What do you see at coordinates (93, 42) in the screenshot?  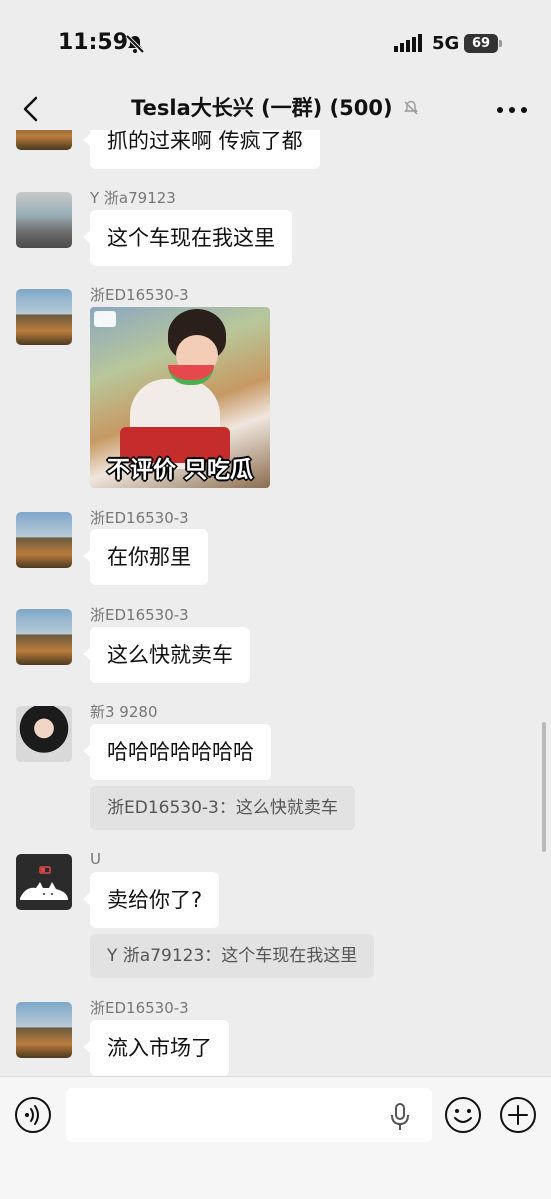 I see `status-time: 11:59` at bounding box center [93, 42].